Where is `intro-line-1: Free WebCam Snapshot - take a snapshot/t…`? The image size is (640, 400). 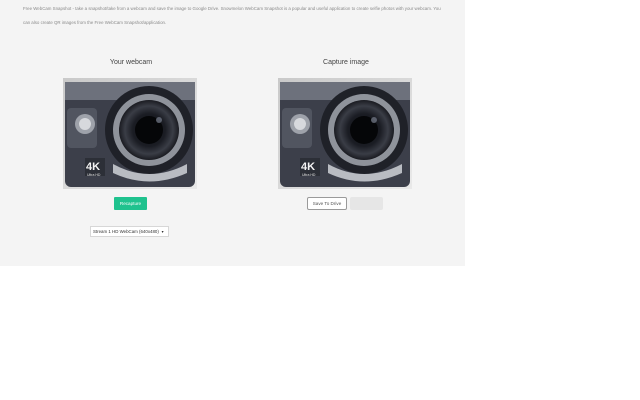
intro-line-1: Free WebCam Snapshot - take a snapshot/t… is located at coordinates (232, 8).